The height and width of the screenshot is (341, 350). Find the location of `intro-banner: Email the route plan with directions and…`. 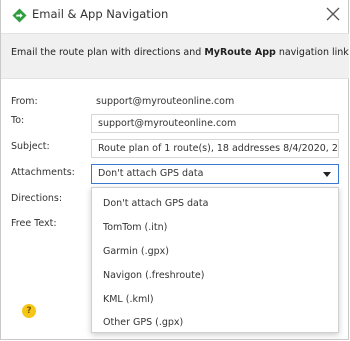

intro-banner: Email the route plan with directions and… is located at coordinates (175, 56).